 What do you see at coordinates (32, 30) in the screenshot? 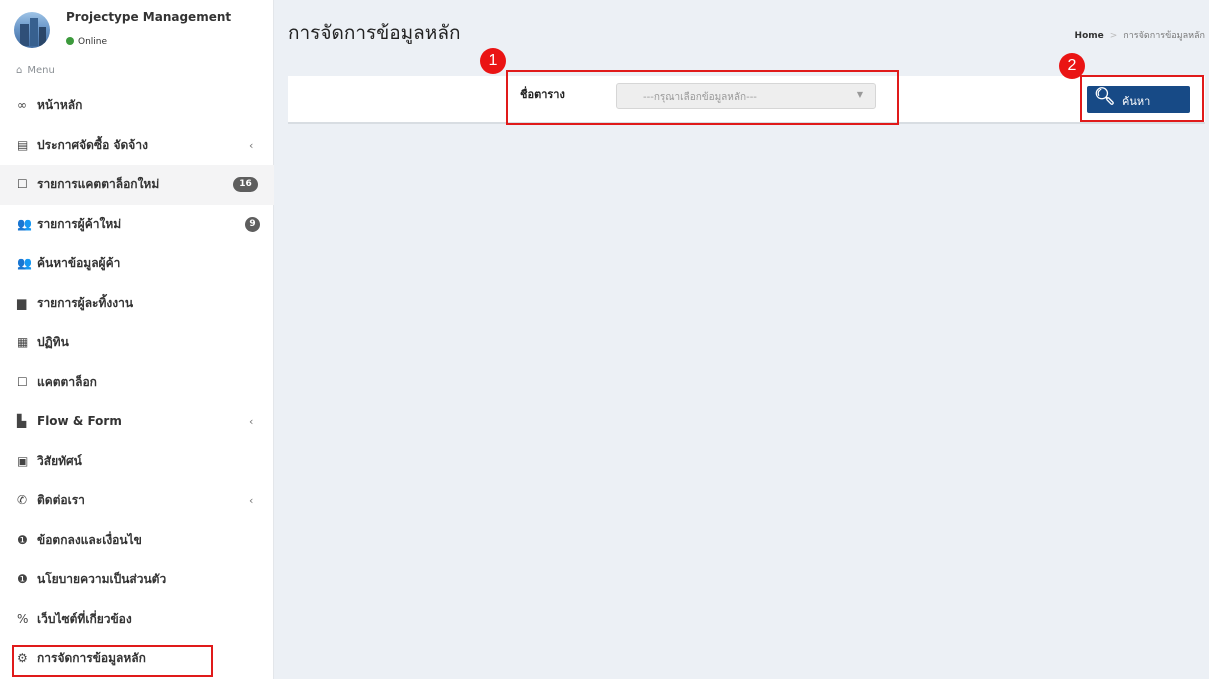
I see `avatar` at bounding box center [32, 30].